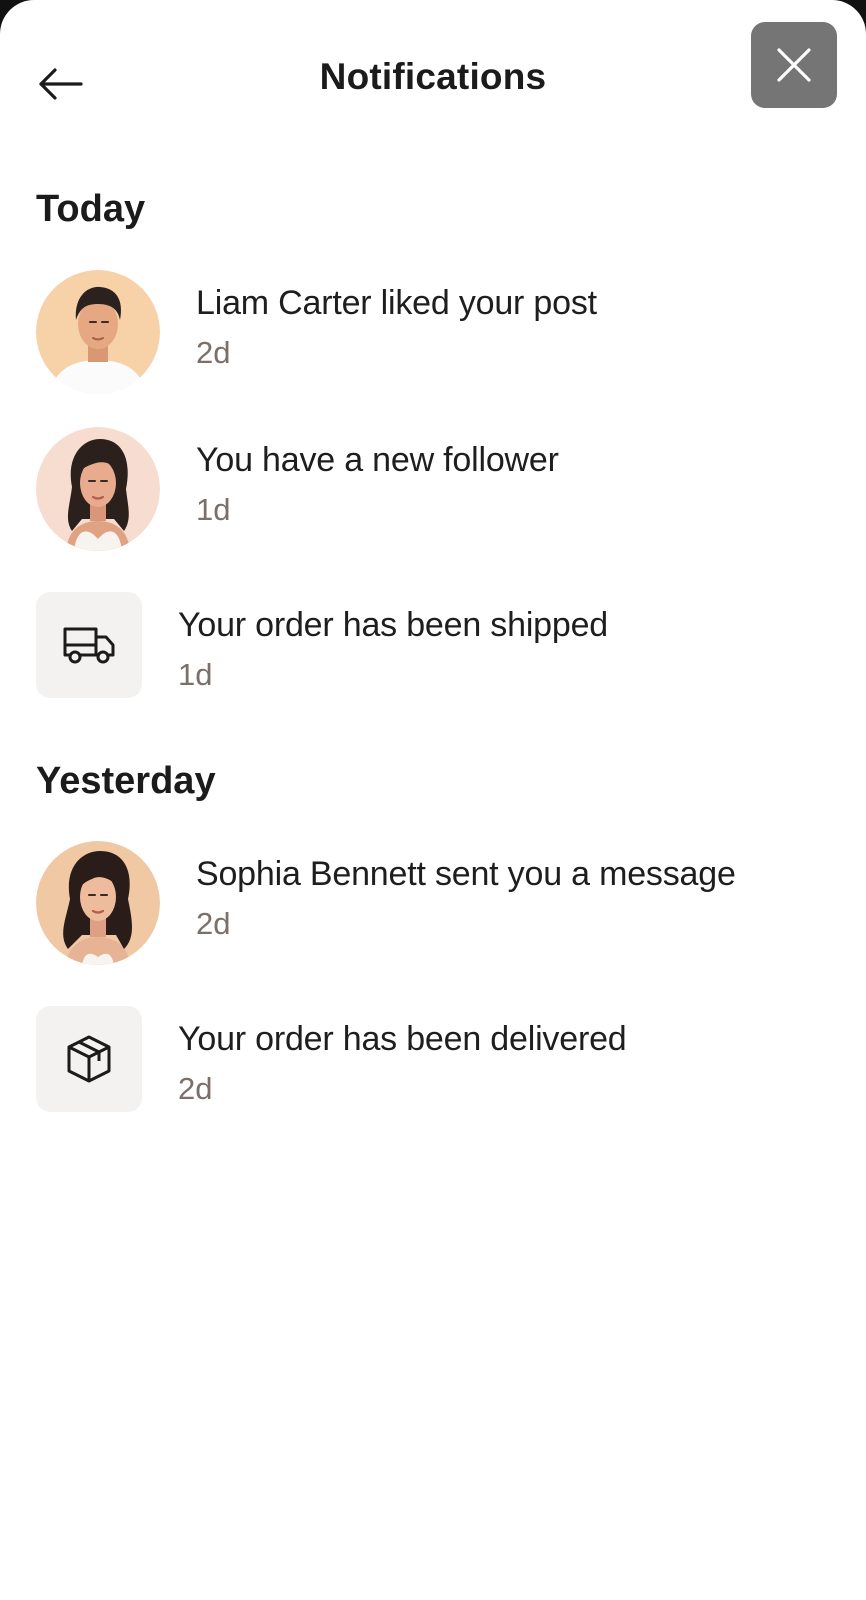 The height and width of the screenshot is (1600, 866). What do you see at coordinates (441, 903) in the screenshot?
I see `notification-item: Sophia Bennett sent you a message 2d` at bounding box center [441, 903].